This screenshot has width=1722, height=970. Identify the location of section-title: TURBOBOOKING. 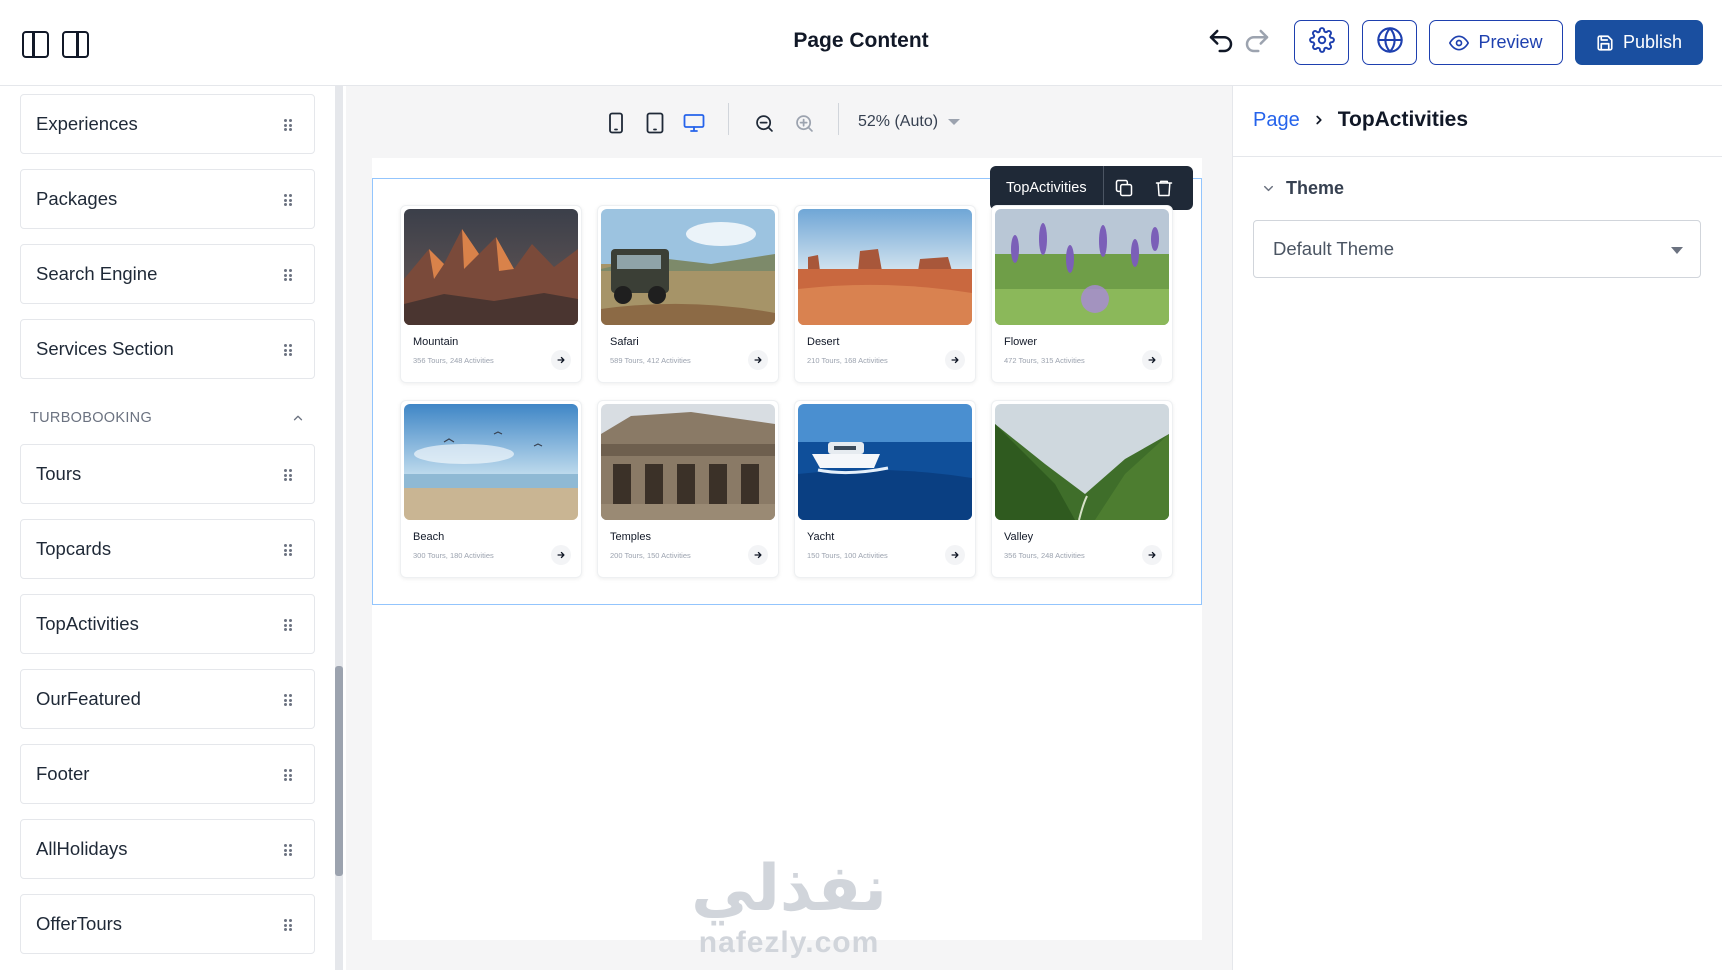
(91, 418).